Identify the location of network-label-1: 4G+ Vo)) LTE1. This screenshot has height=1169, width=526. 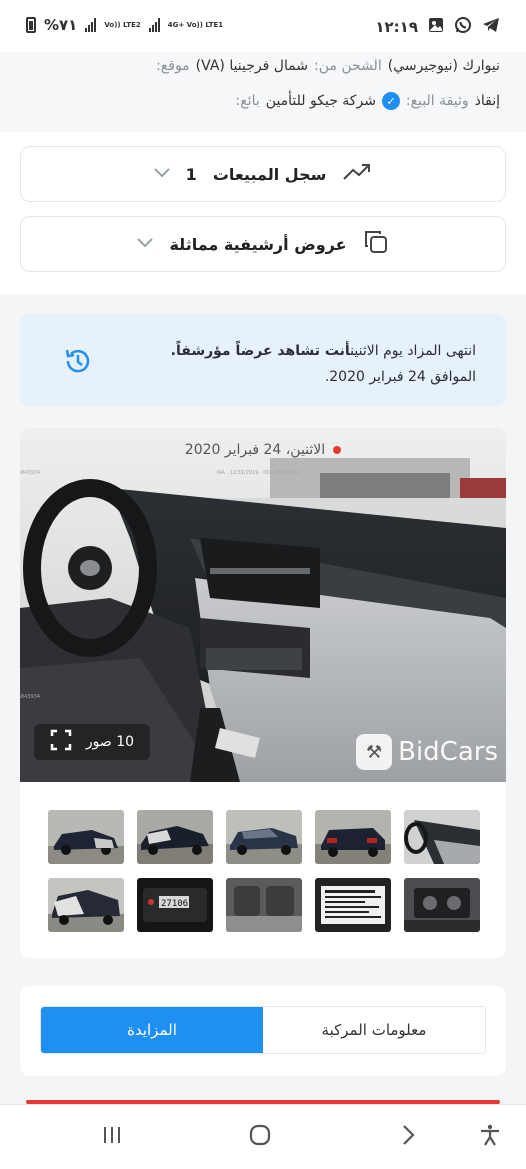
(195, 25).